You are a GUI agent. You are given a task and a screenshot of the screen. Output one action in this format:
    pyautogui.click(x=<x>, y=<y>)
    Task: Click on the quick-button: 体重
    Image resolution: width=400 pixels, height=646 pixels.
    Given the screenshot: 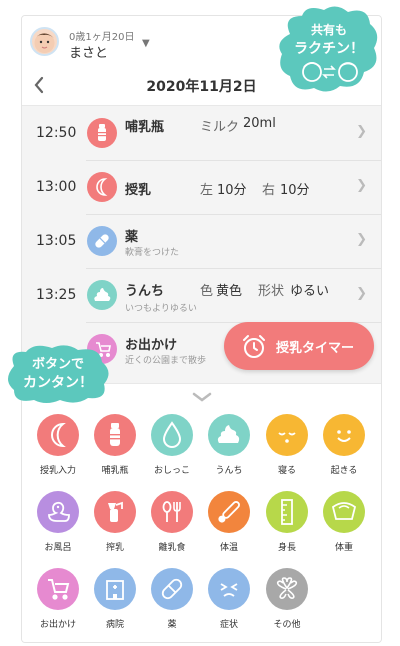 What is the action you would take?
    pyautogui.click(x=344, y=522)
    